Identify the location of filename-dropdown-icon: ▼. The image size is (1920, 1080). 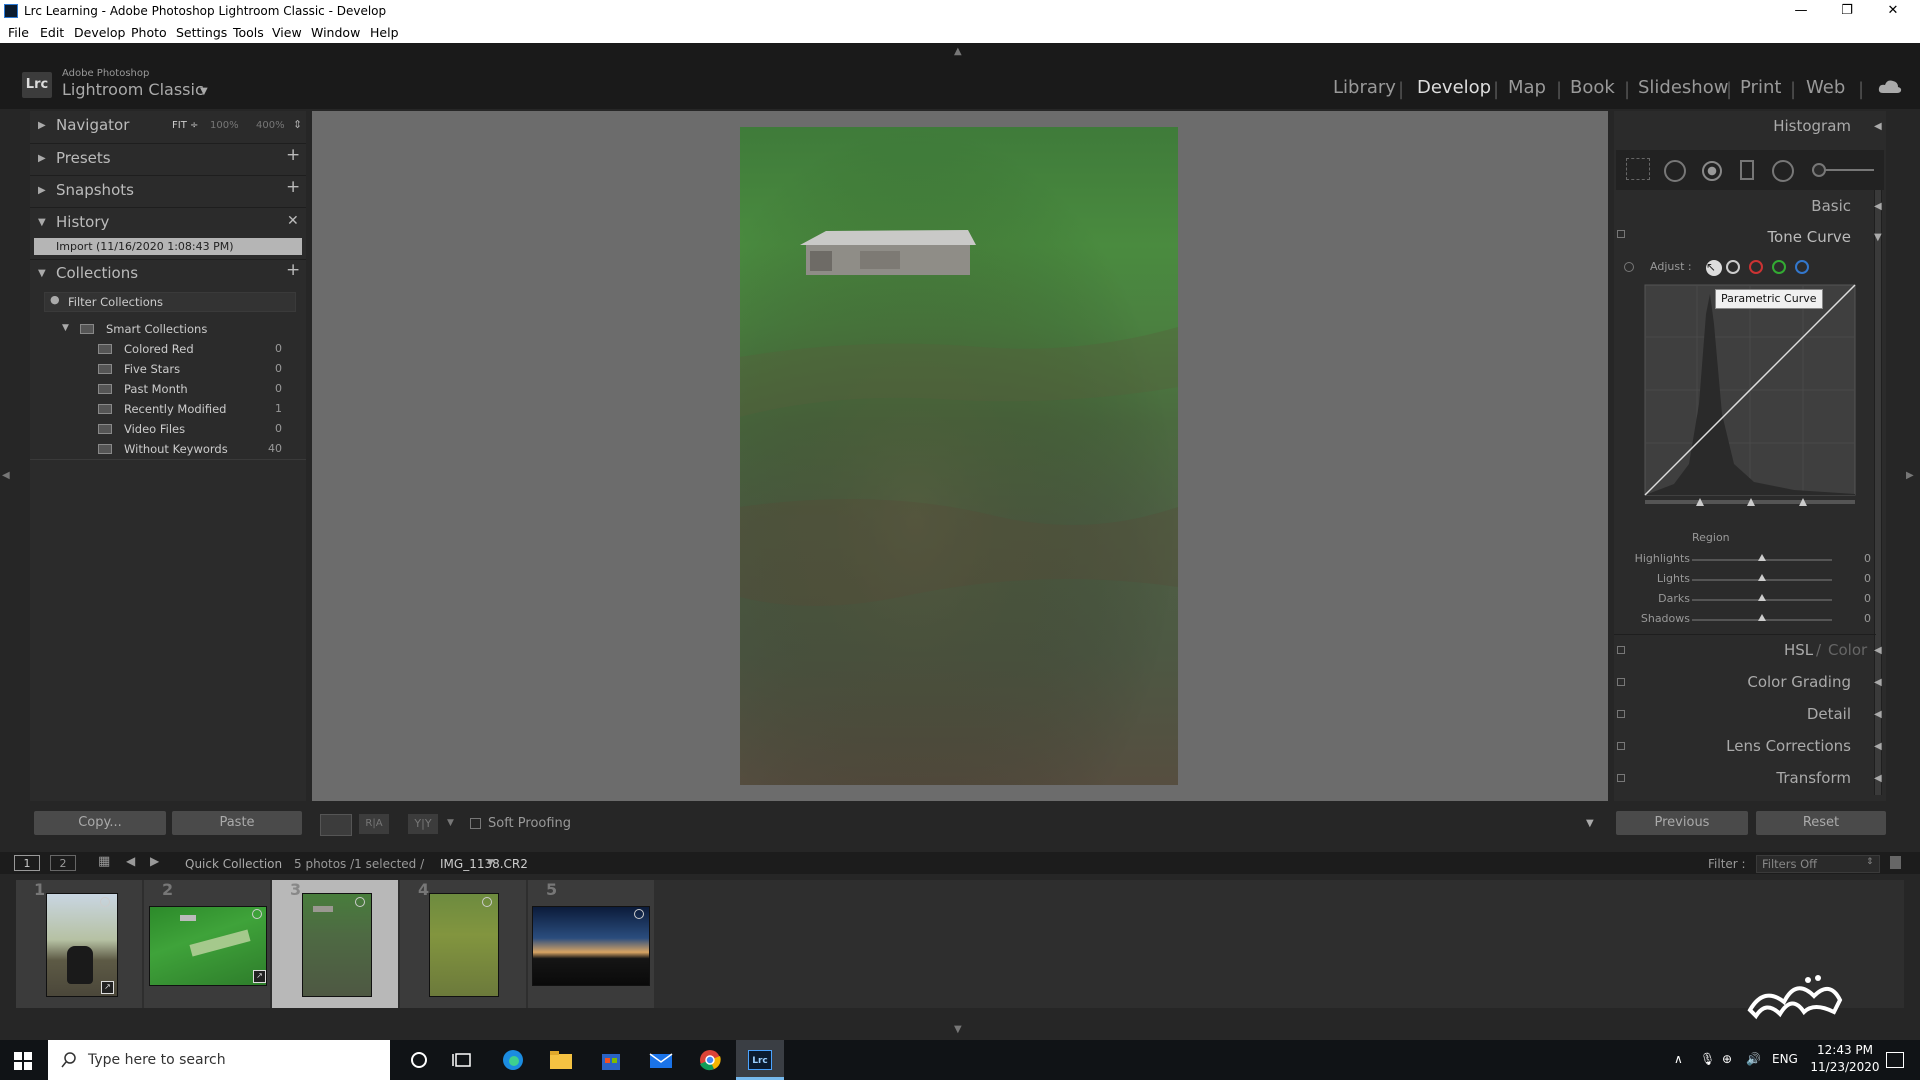
(490, 863).